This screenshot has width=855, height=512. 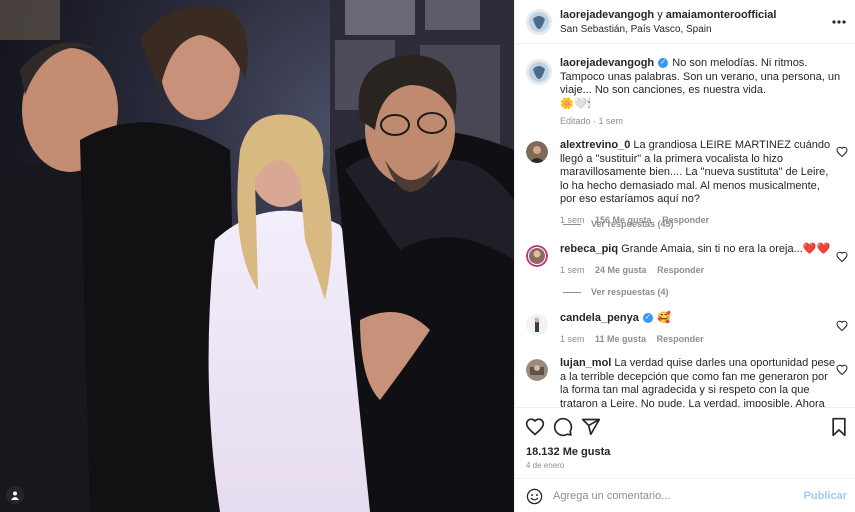 What do you see at coordinates (575, 121) in the screenshot?
I see `caption-edited: Editado` at bounding box center [575, 121].